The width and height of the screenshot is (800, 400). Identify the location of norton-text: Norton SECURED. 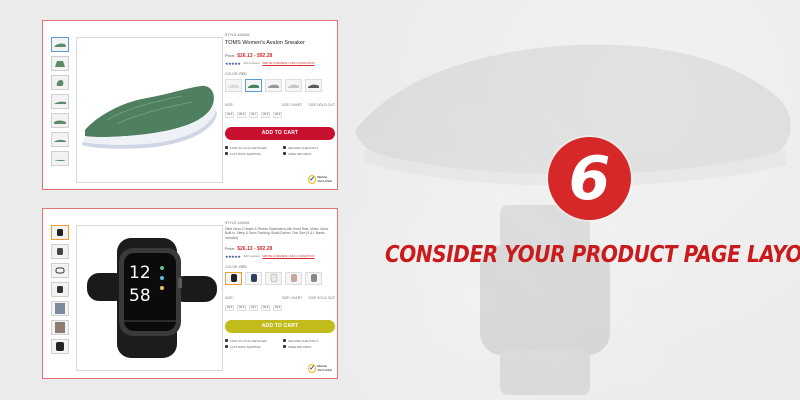
(324, 179).